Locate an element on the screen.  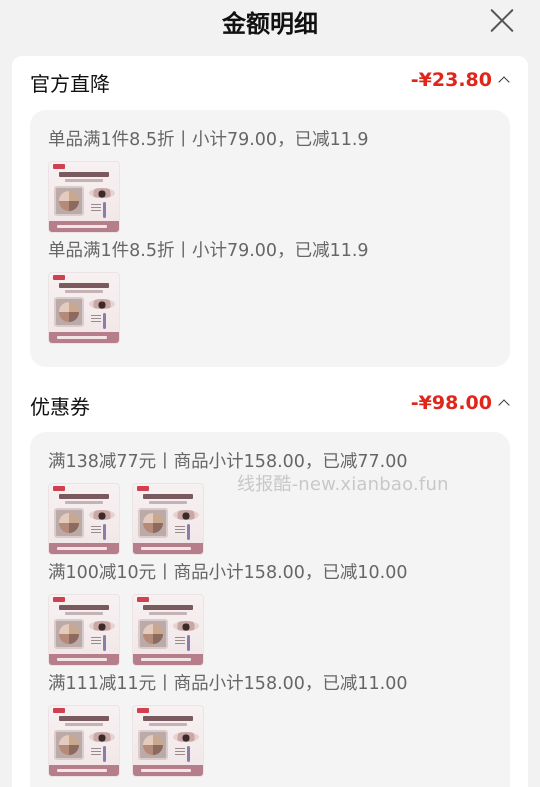
watermark: 线报酷-new.xianbao.fun is located at coordinates (343, 484).